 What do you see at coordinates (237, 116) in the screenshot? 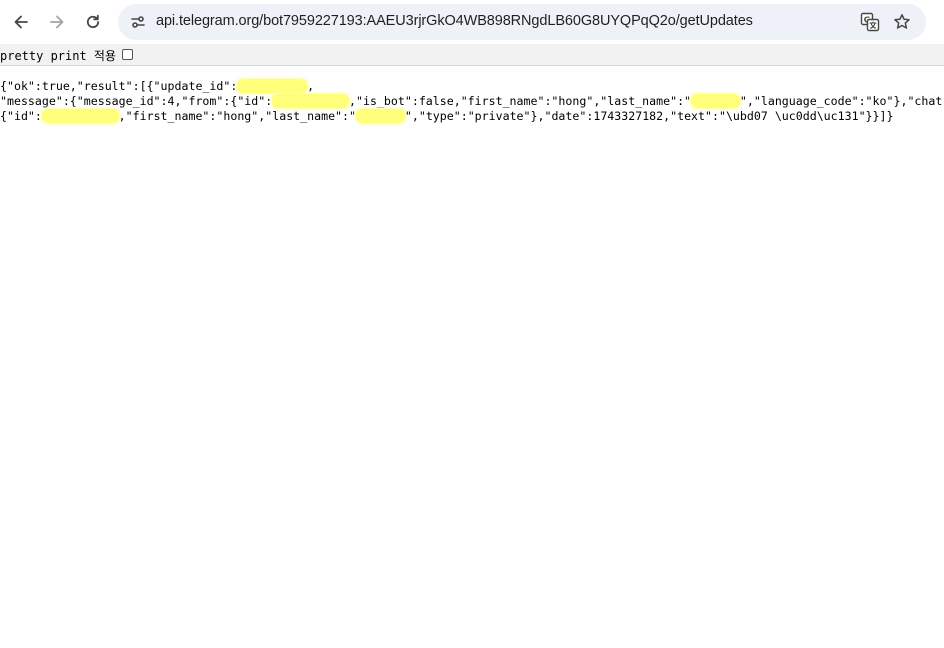
I see `json-text: ,"first_name":"hong","last_name":"` at bounding box center [237, 116].